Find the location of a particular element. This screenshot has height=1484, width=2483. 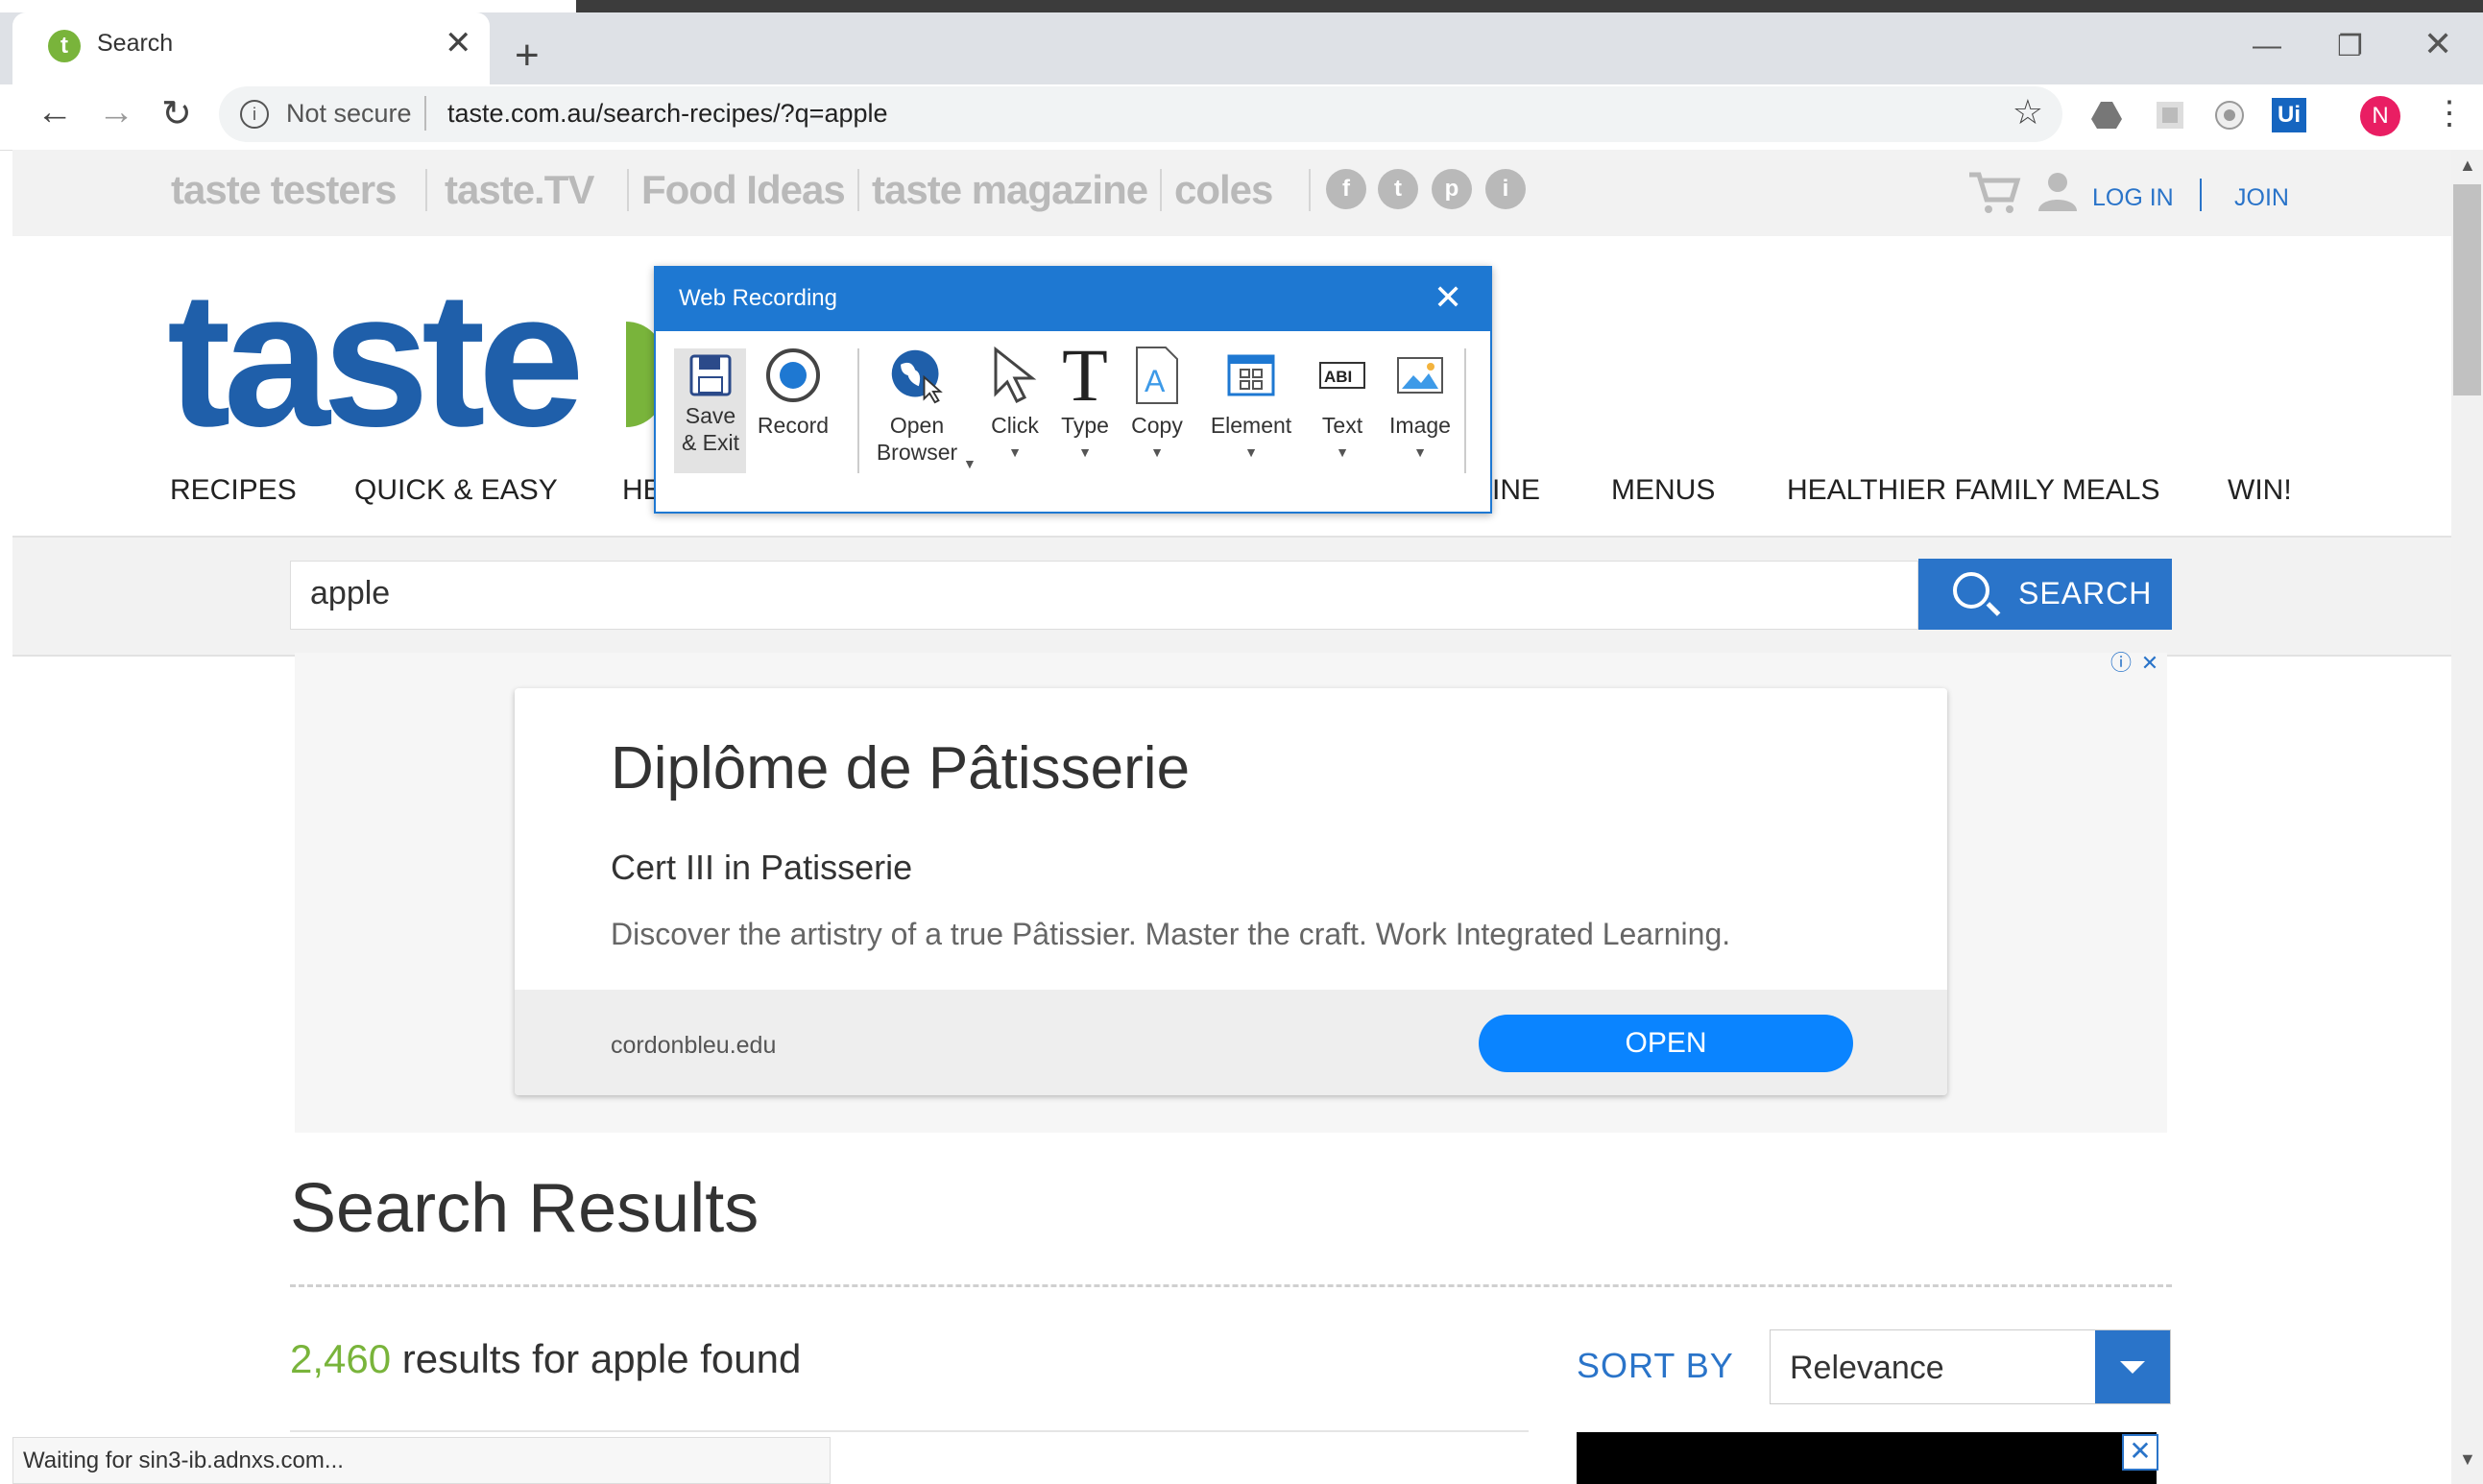

nav-quick-easy: QUICK & EASY is located at coordinates (456, 490).